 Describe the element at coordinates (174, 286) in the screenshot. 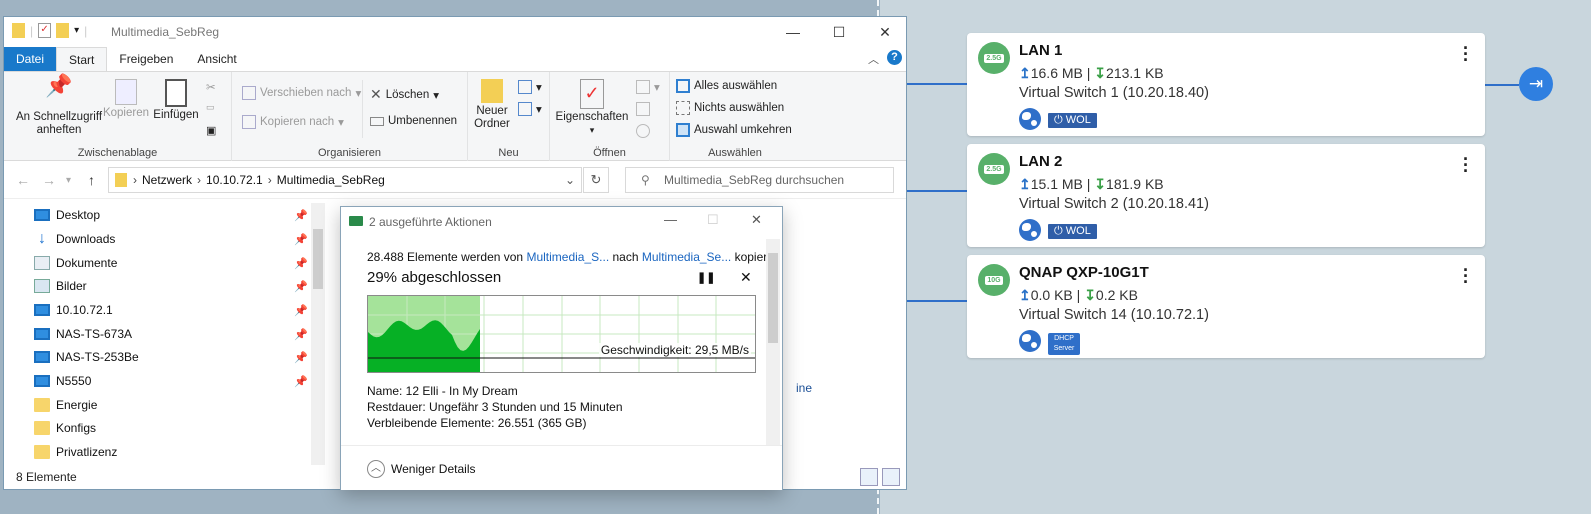

I see `nav-item-pictures: Bilder 📌` at that location.